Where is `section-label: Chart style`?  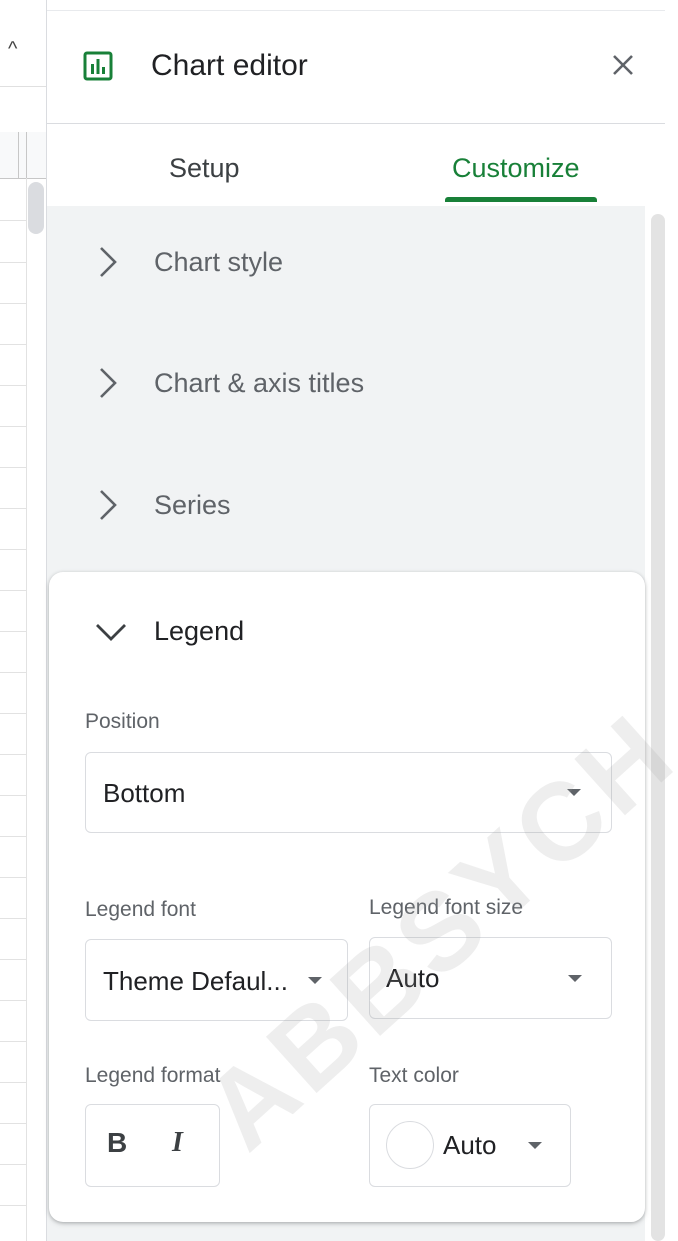 section-label: Chart style is located at coordinates (219, 262).